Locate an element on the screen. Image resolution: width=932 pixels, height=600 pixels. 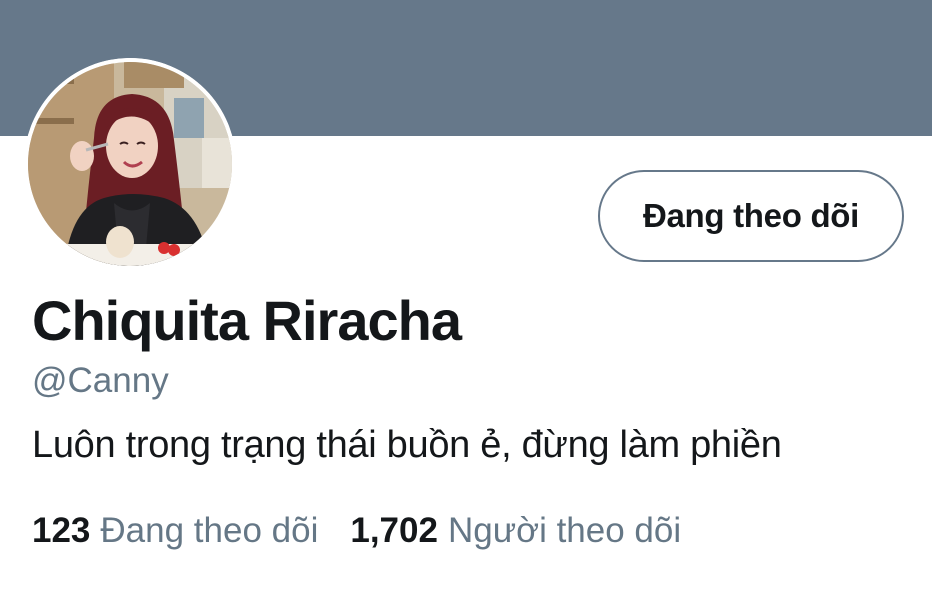
following-button: Đang theo dõi is located at coordinates (751, 216).